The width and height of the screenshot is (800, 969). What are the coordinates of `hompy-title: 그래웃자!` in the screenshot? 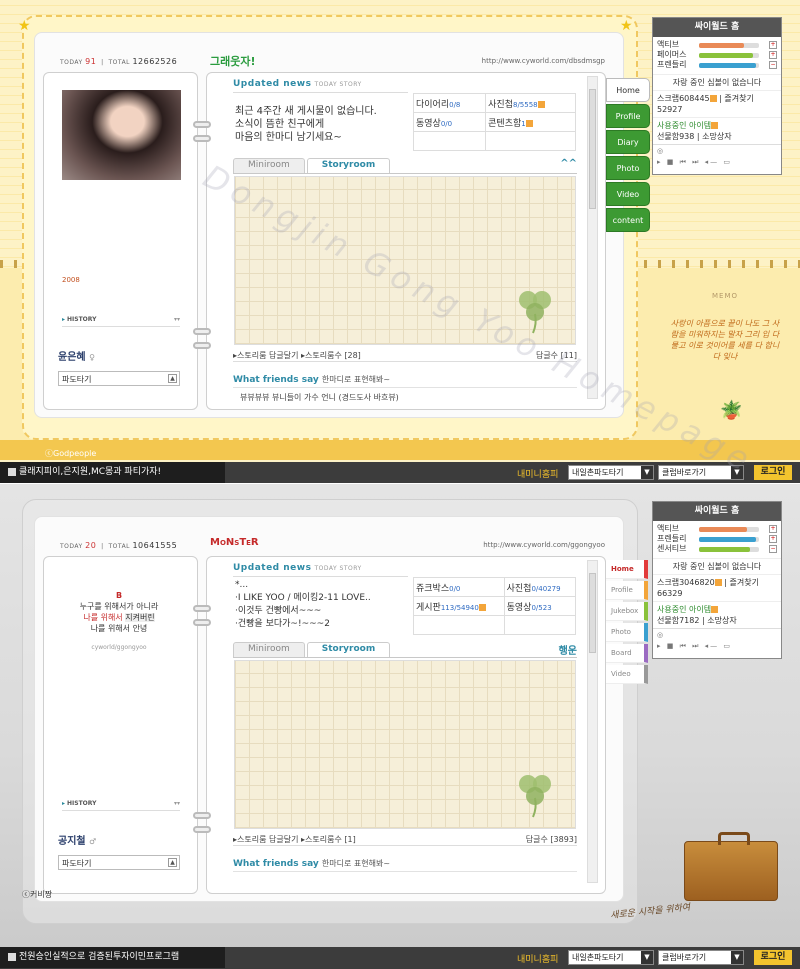 It's located at (233, 61).